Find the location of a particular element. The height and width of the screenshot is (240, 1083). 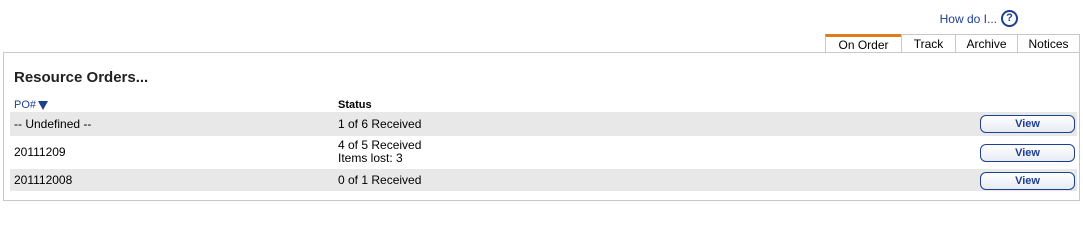

po-column-header: PO# is located at coordinates (31, 105).